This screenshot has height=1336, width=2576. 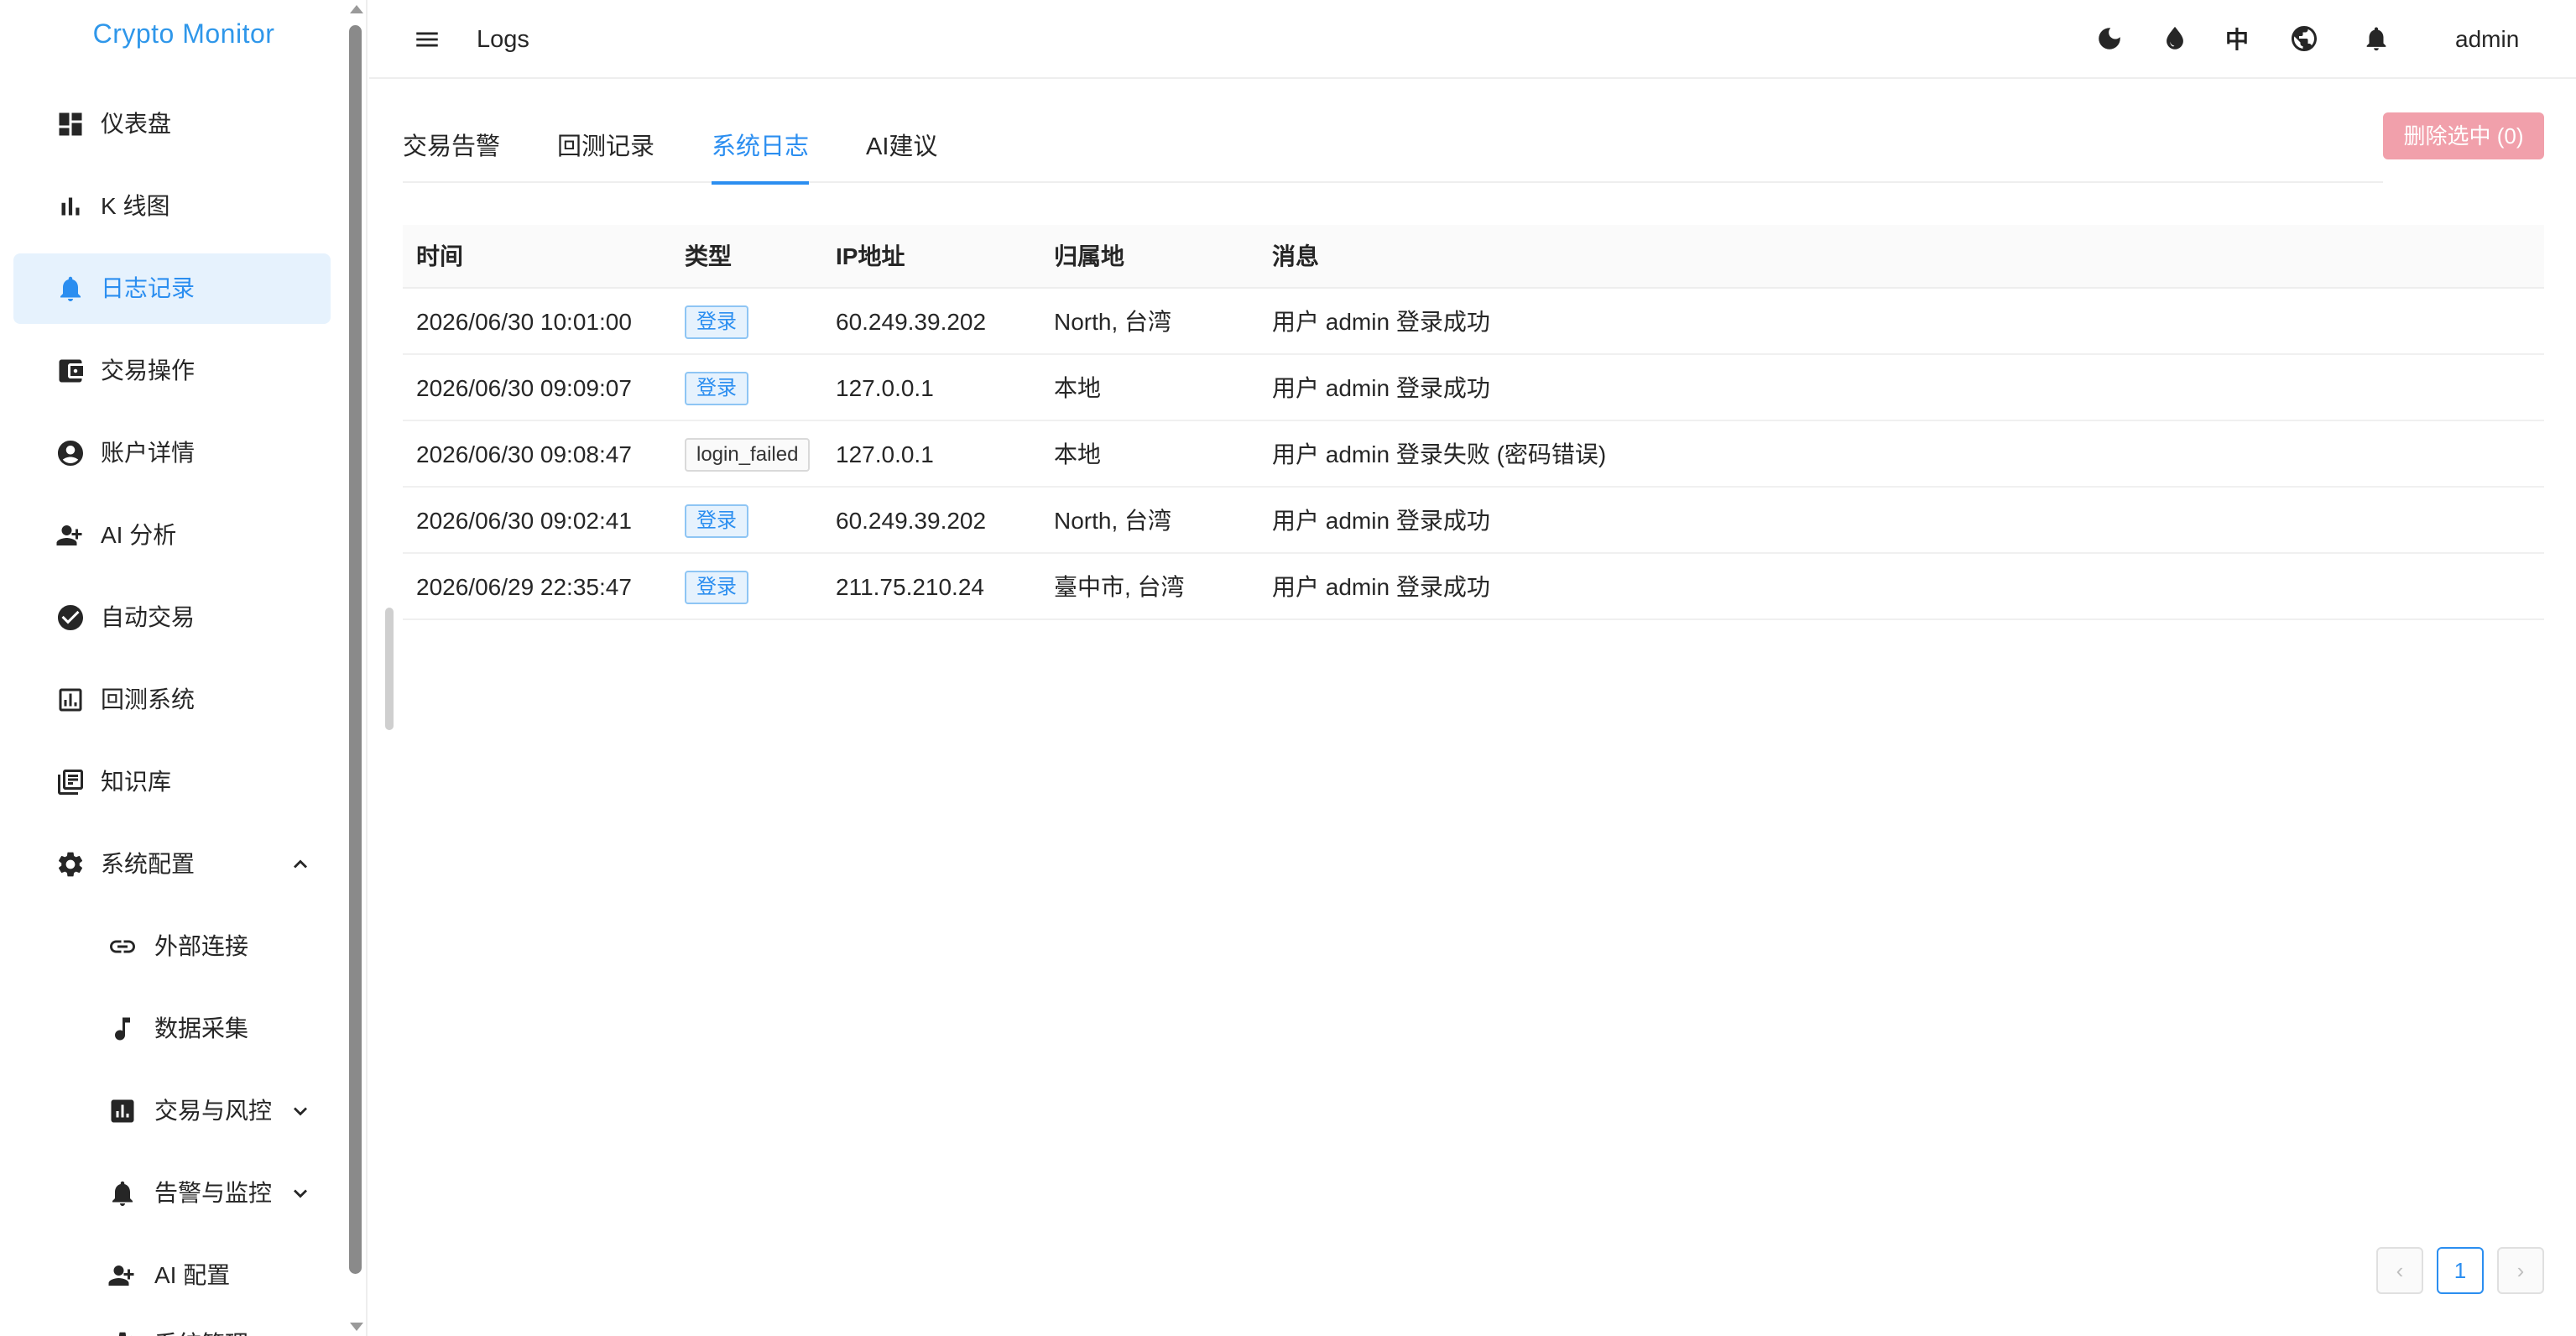 What do you see at coordinates (1439, 454) in the screenshot?
I see `cell-message: 用户 admin 登录失败 (密码错误)` at bounding box center [1439, 454].